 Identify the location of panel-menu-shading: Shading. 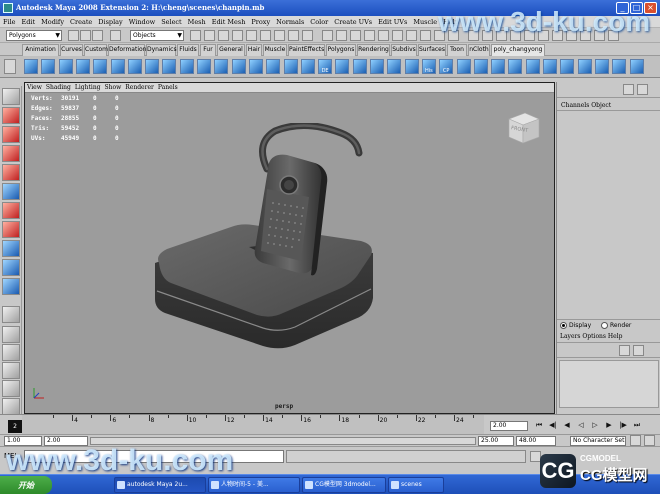
(58, 87).